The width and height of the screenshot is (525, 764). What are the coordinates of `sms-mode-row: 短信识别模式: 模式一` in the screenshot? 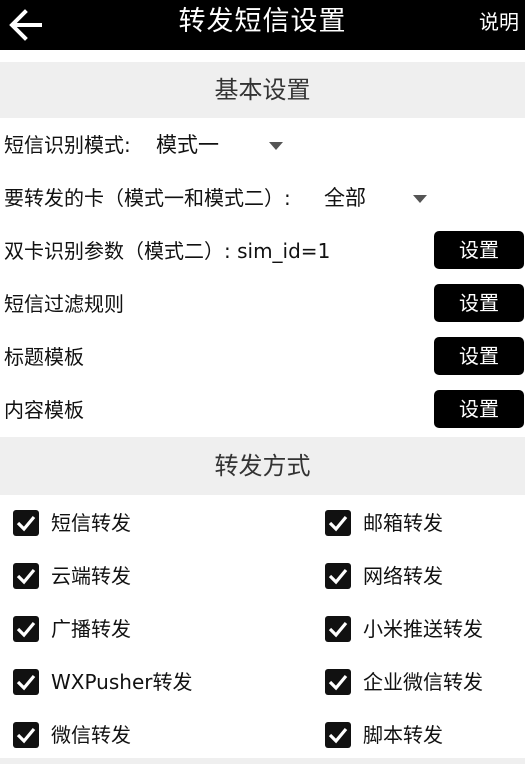 It's located at (262, 145).